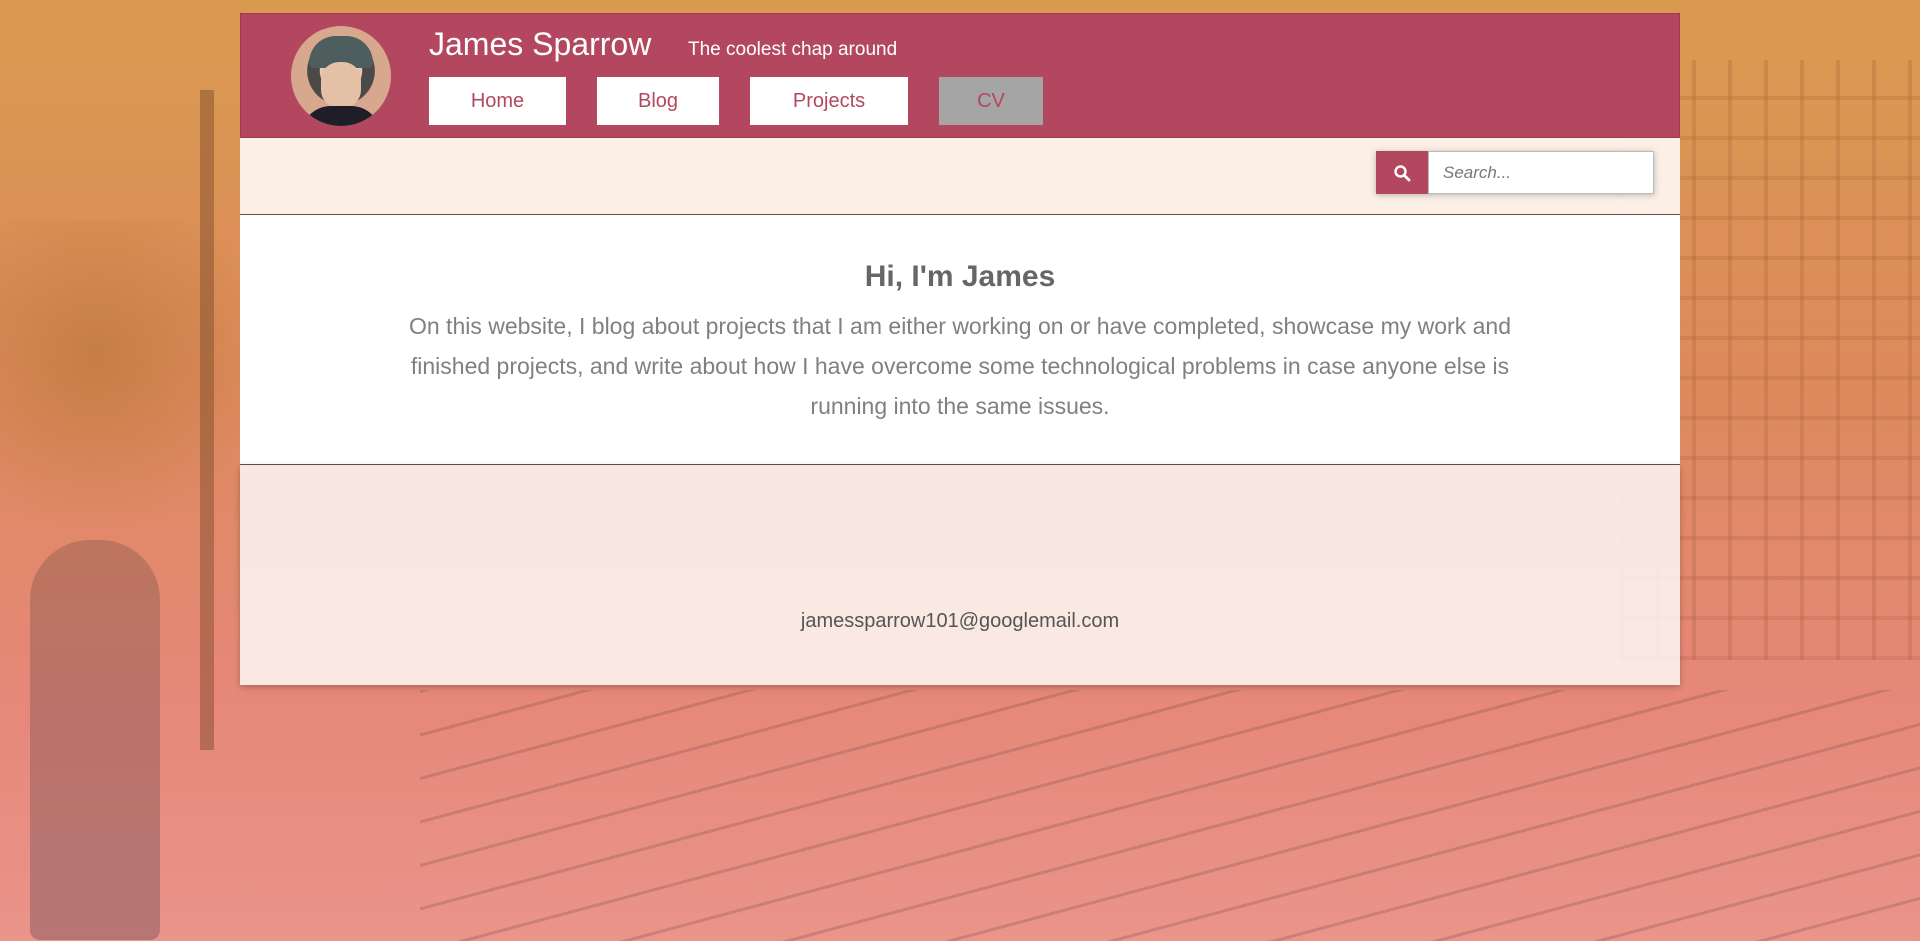  What do you see at coordinates (1541, 172) in the screenshot?
I see `search-input` at bounding box center [1541, 172].